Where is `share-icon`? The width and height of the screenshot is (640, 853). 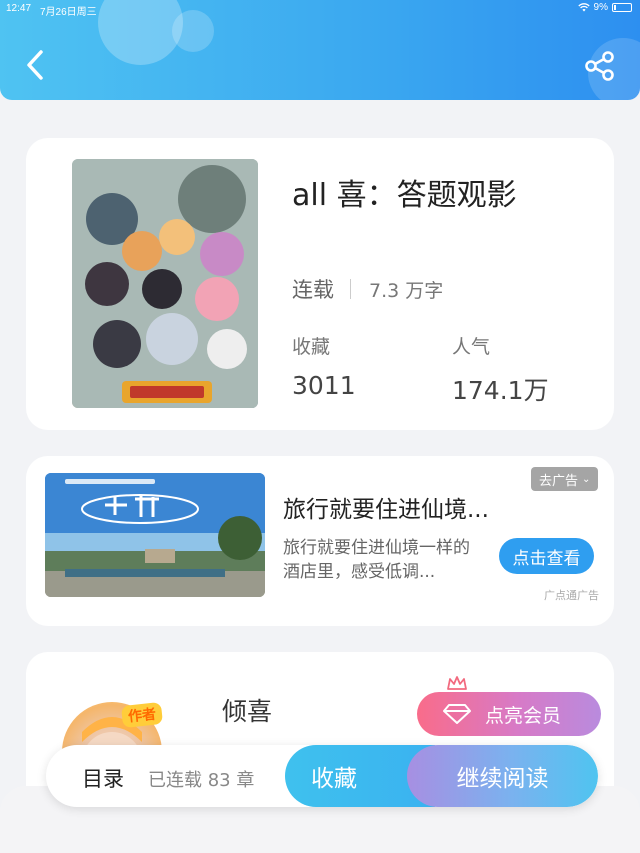 share-icon is located at coordinates (599, 66).